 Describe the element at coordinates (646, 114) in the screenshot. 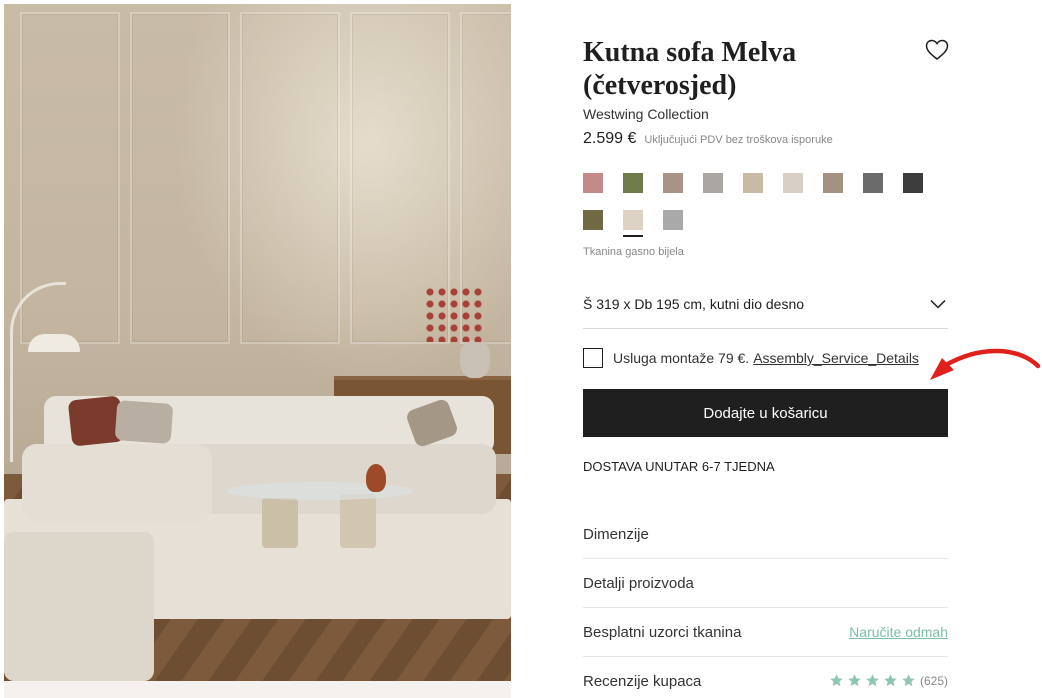

I see `brand-name: Westwing Collection` at that location.